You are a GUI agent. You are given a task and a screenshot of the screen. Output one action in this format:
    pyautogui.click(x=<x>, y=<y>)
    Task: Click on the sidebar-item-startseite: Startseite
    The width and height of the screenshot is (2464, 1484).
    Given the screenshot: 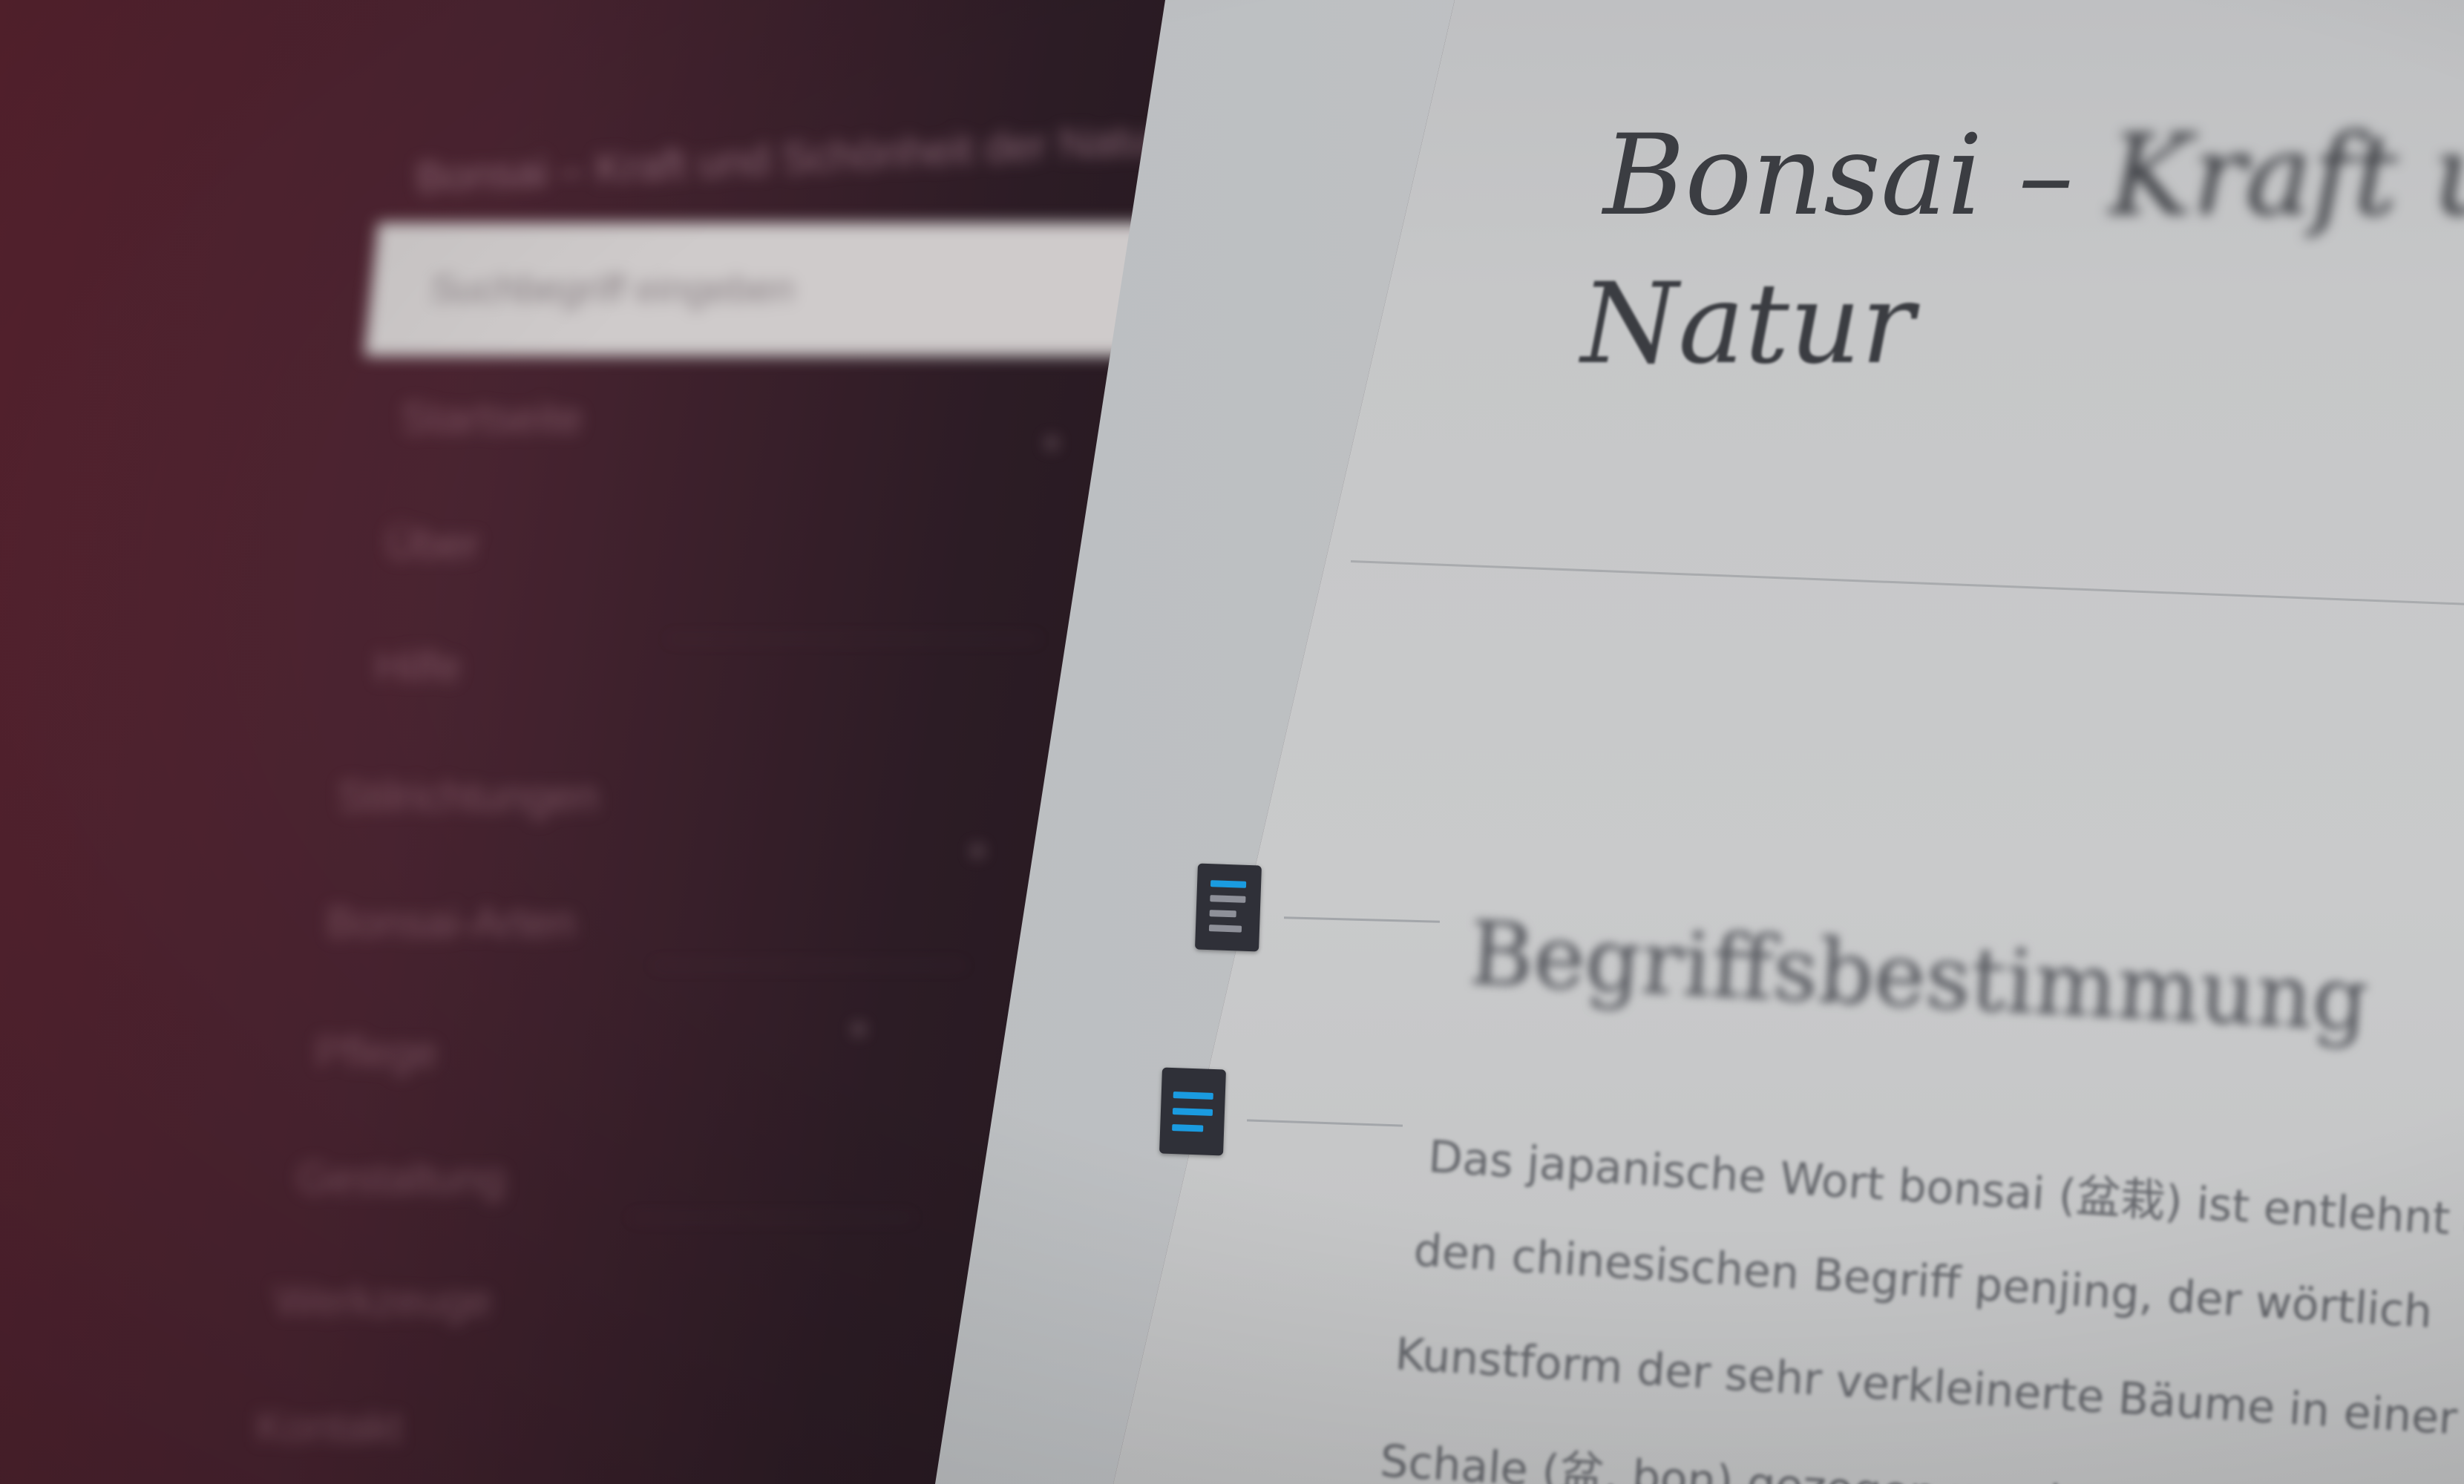 What is the action you would take?
    pyautogui.click(x=492, y=418)
    